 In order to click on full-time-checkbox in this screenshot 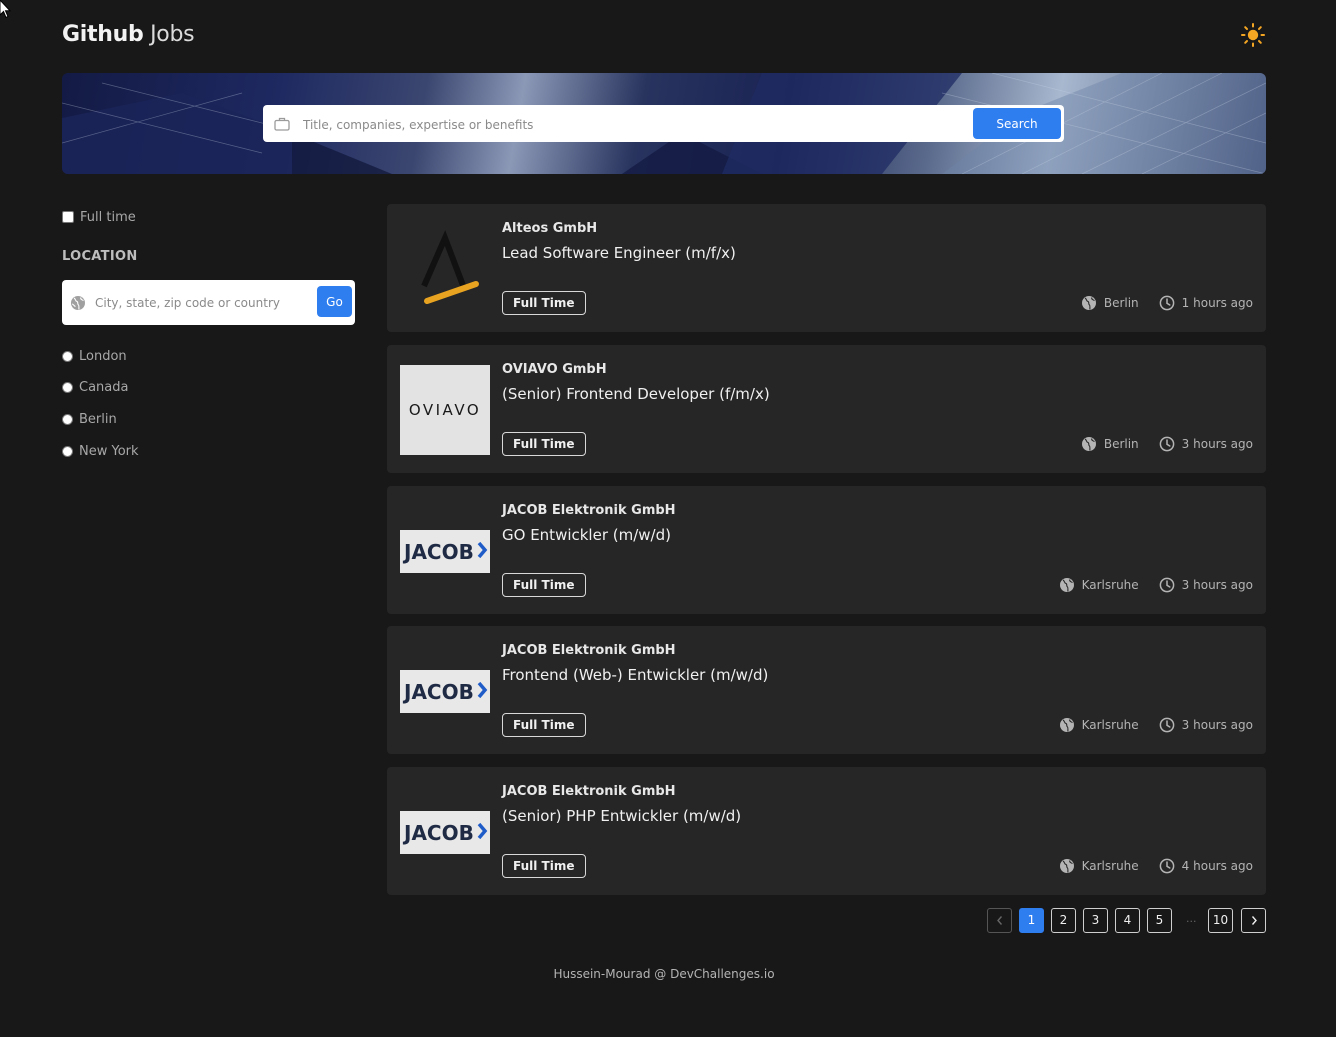, I will do `click(68, 217)`.